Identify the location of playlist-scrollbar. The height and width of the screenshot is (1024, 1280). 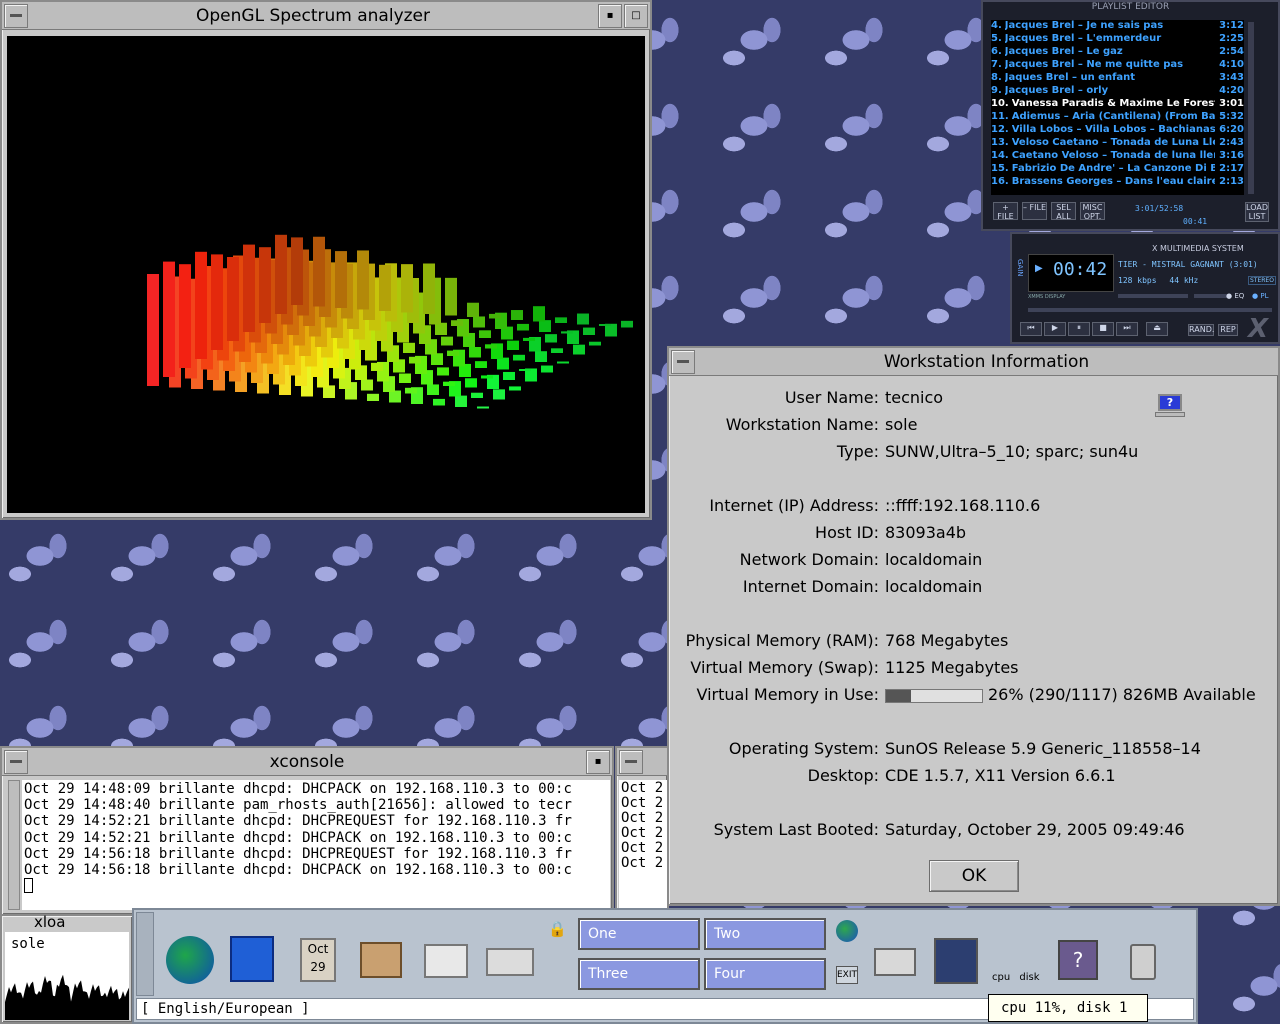
(1251, 108).